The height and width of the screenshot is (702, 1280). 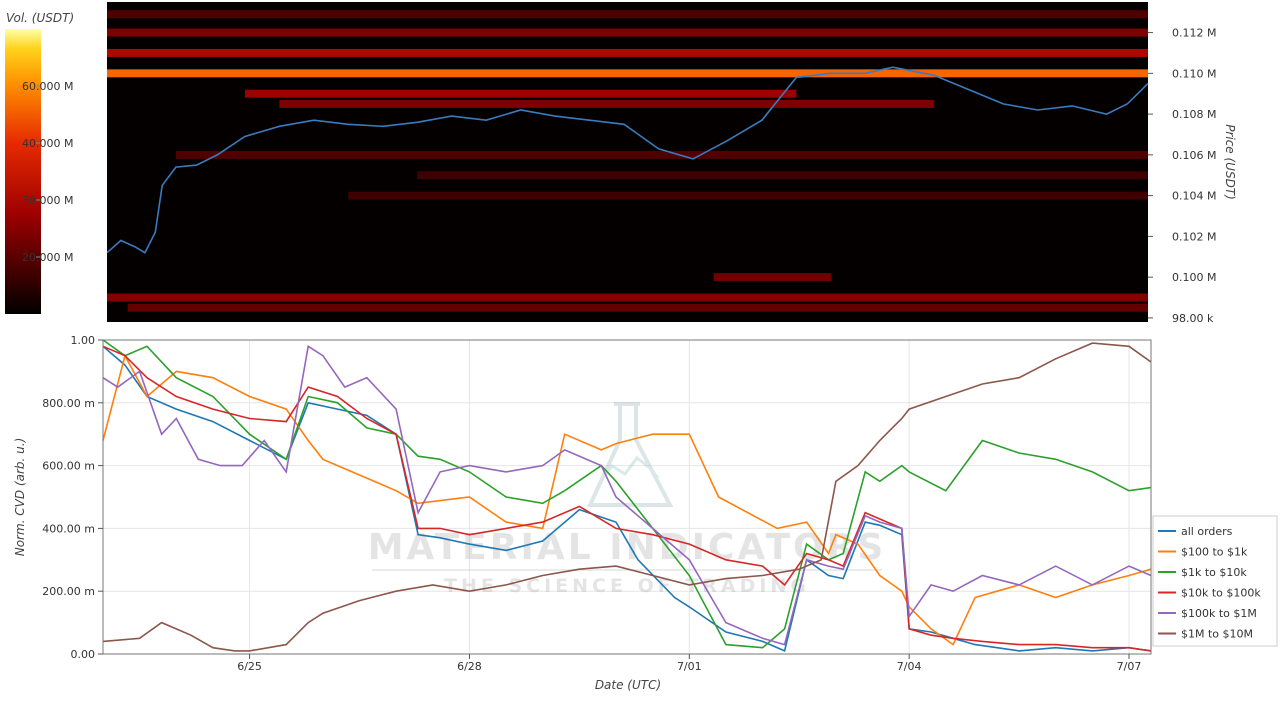 I want to click on price-tick-label: 98.00 k, so click(x=1193, y=318).